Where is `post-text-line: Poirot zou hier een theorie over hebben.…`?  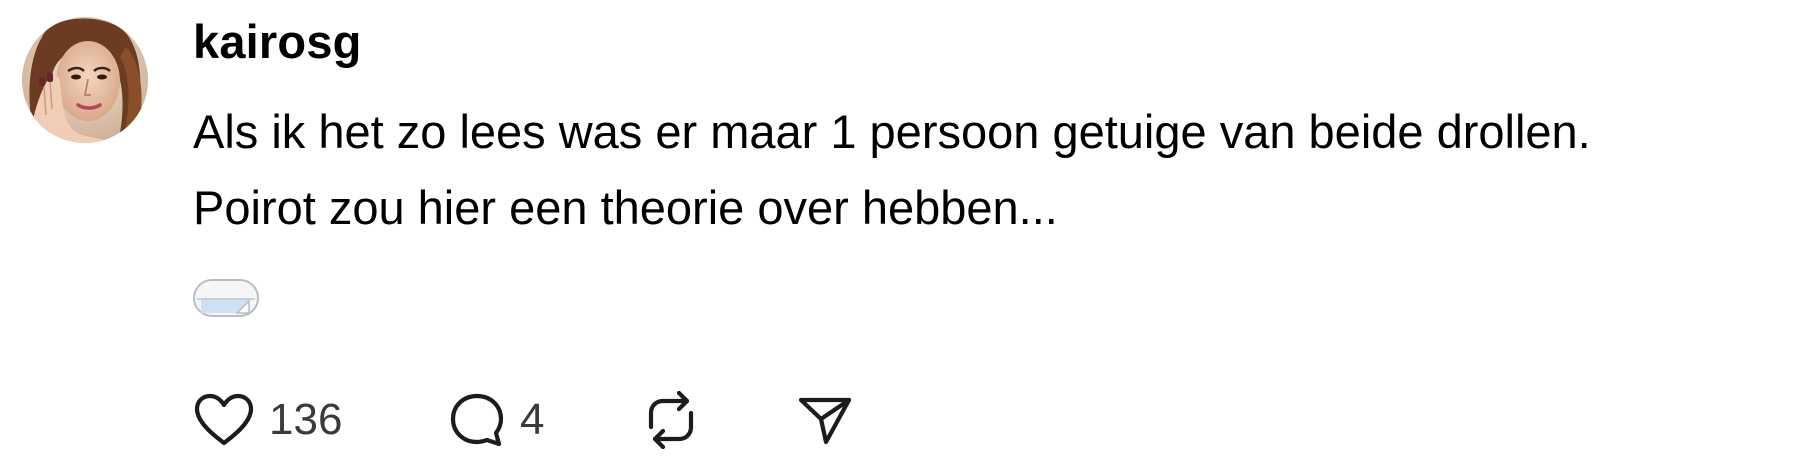 post-text-line: Poirot zou hier een theorie over hebben.… is located at coordinates (625, 207).